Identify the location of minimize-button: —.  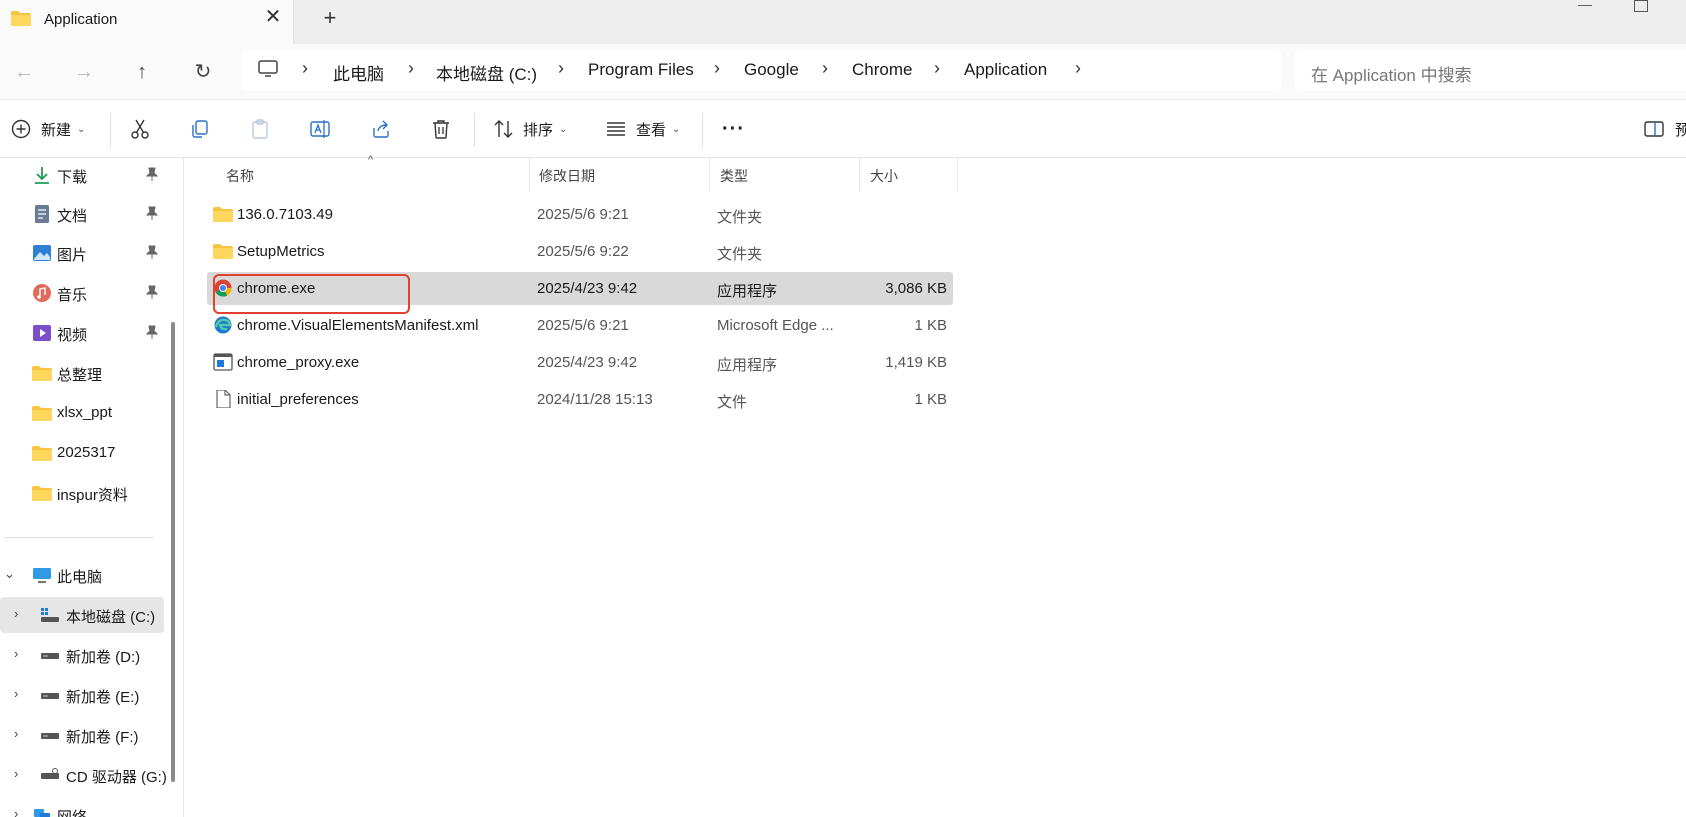
(1585, 6).